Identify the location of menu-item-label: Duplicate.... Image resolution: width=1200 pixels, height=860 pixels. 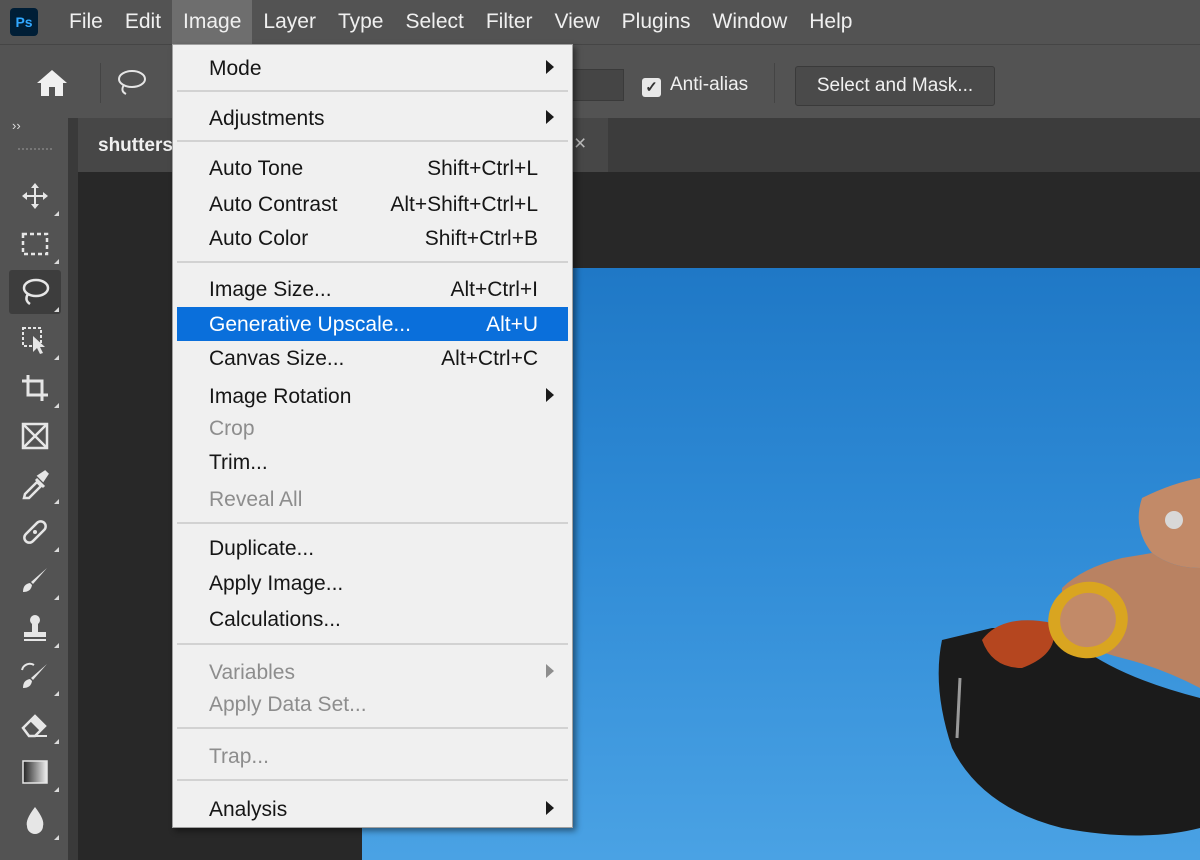
(262, 548).